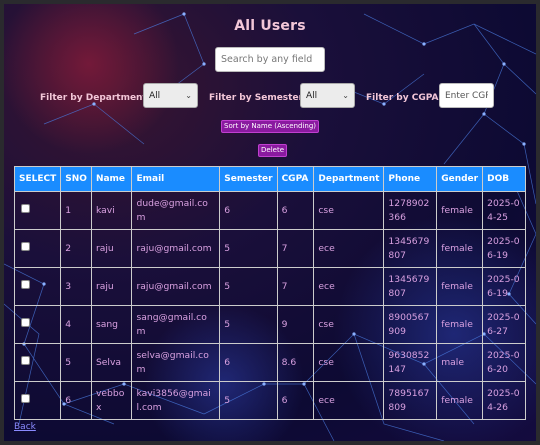  I want to click on cgpa-input, so click(466, 95).